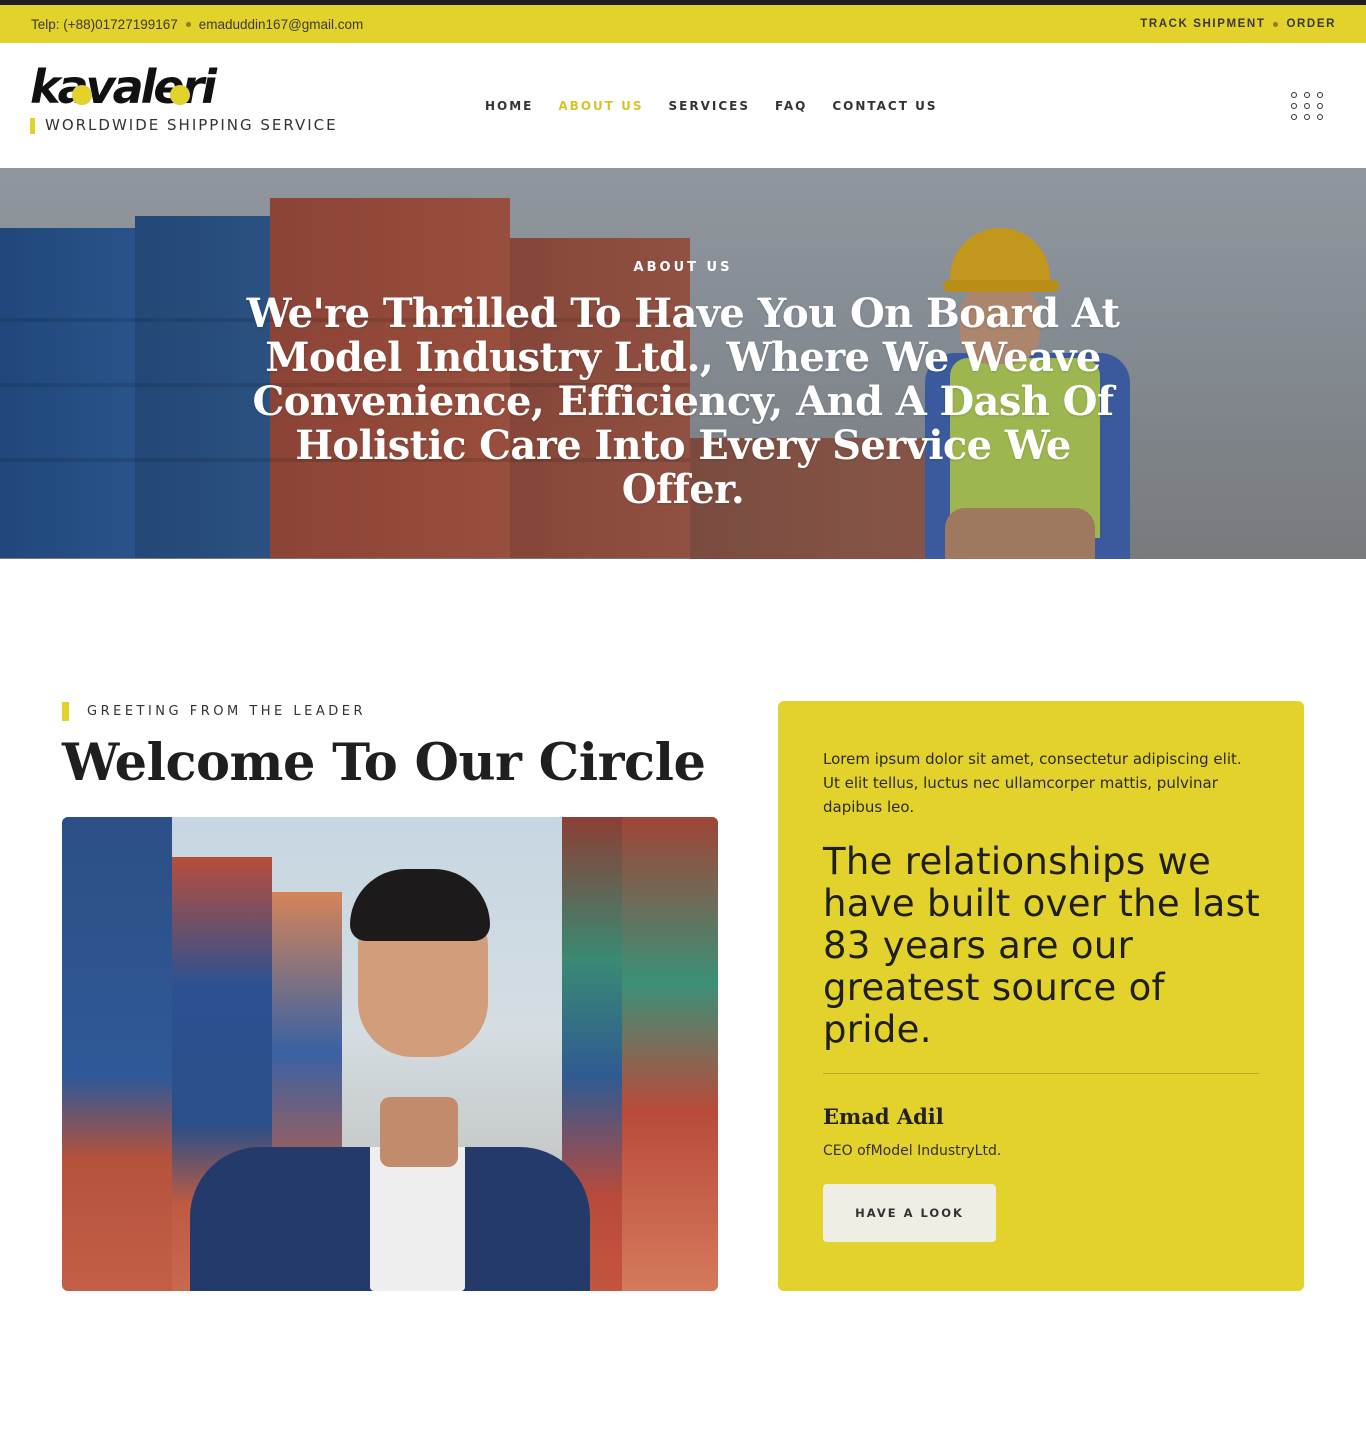  Describe the element at coordinates (160, 87) in the screenshot. I see `logo: kavaleri` at that location.